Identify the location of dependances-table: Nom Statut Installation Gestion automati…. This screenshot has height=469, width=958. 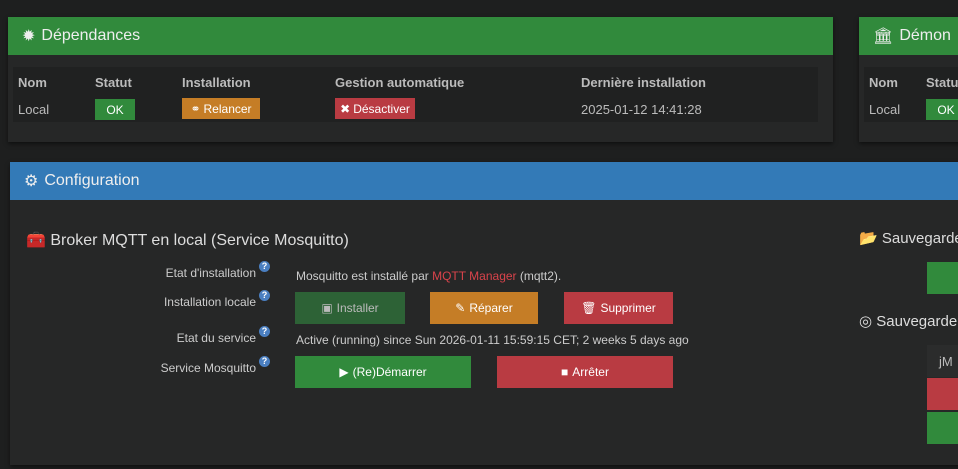
(415, 94).